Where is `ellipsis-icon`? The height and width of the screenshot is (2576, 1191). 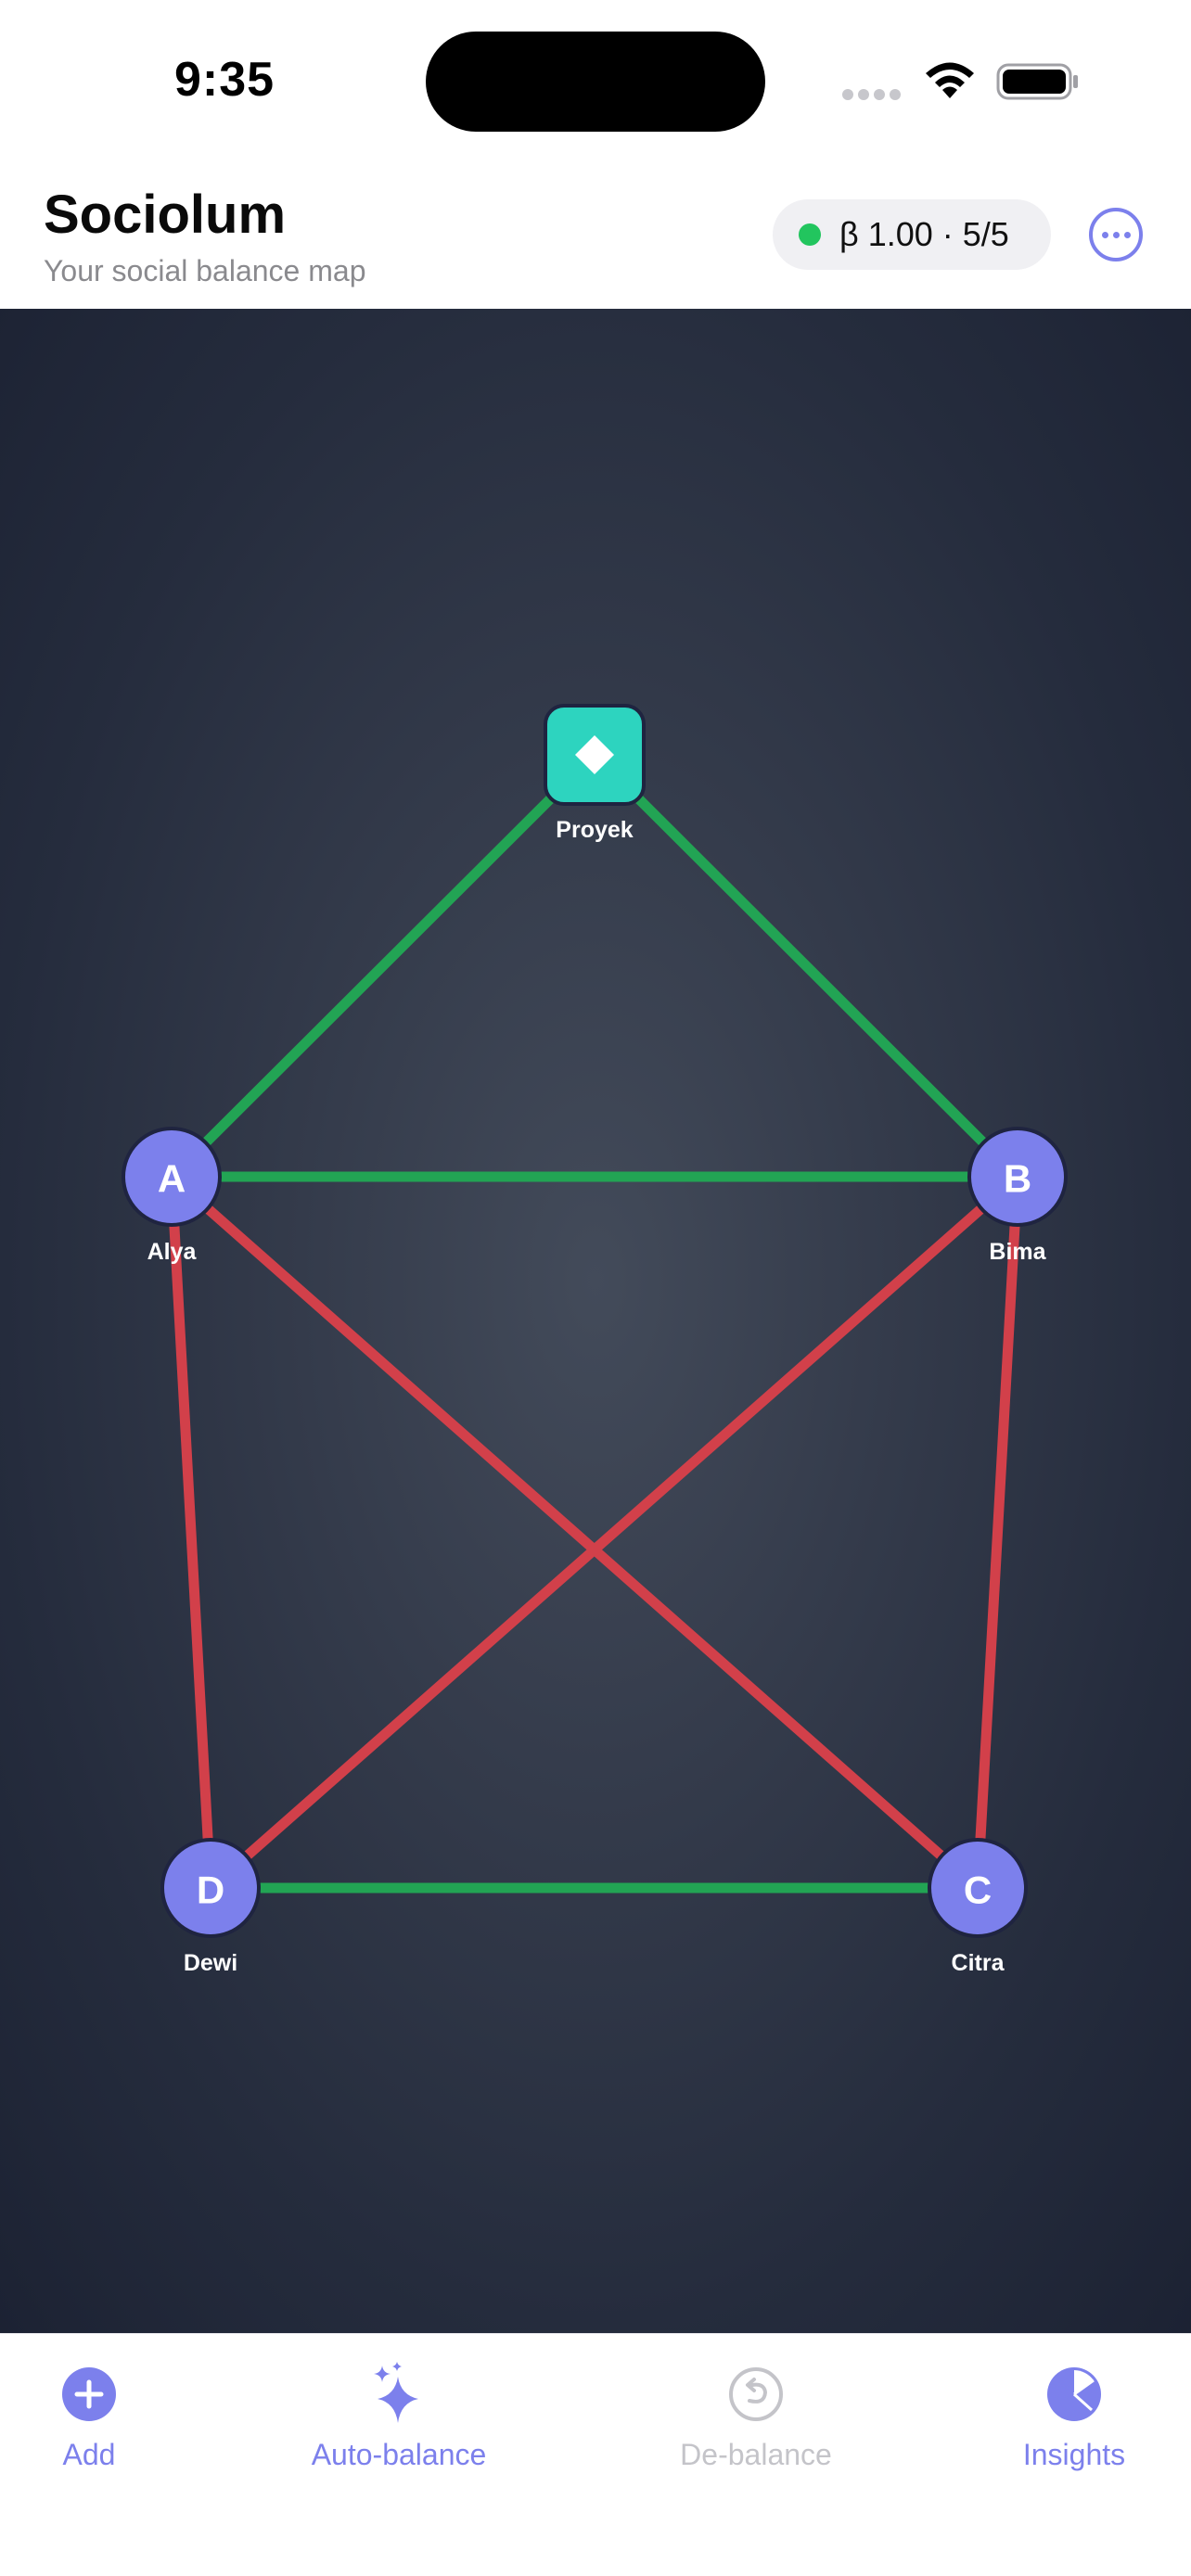 ellipsis-icon is located at coordinates (1104, 234).